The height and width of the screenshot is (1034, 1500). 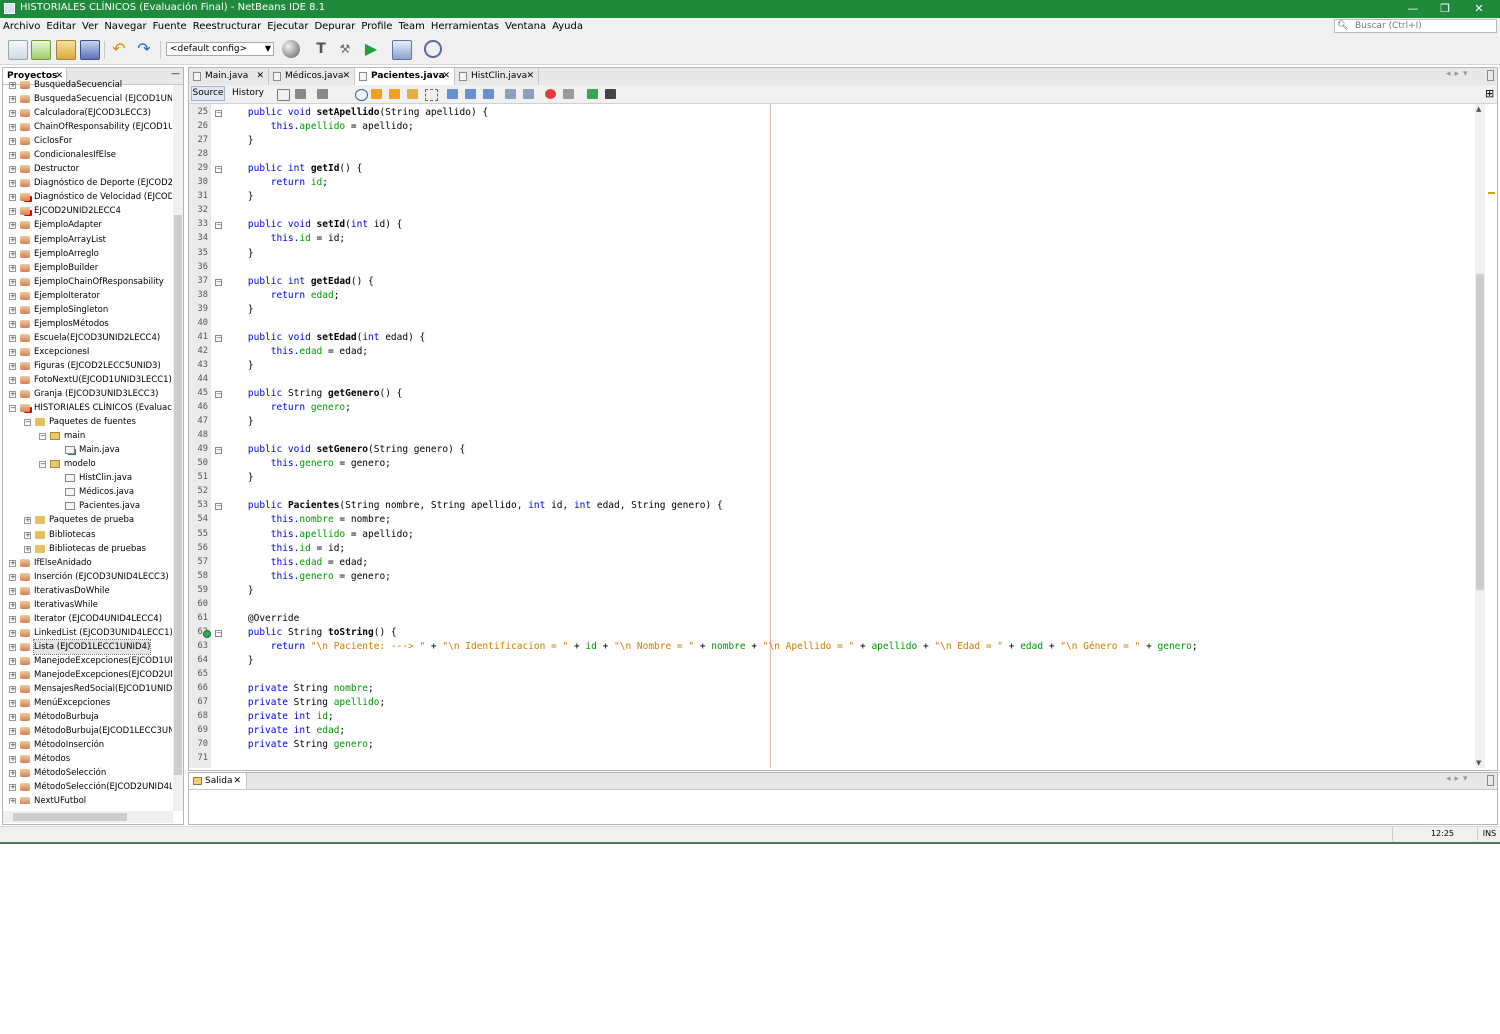 What do you see at coordinates (433, 49) in the screenshot?
I see `profile-project-icon` at bounding box center [433, 49].